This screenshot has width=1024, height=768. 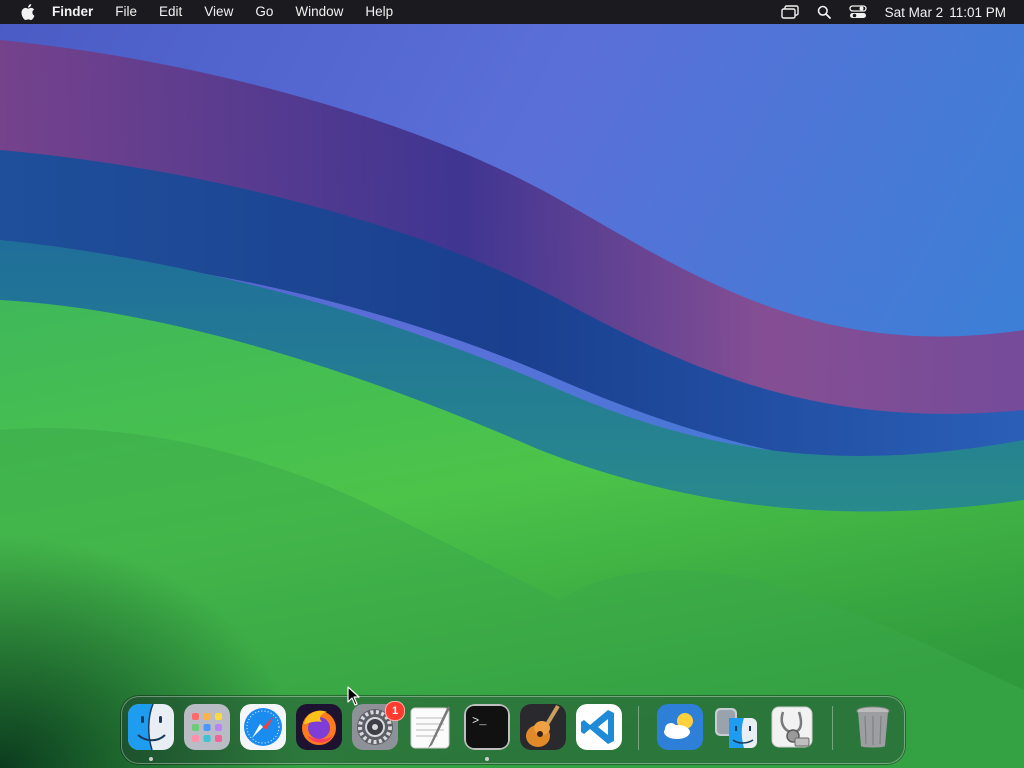 I want to click on apple-logo-icon, so click(x=28, y=12).